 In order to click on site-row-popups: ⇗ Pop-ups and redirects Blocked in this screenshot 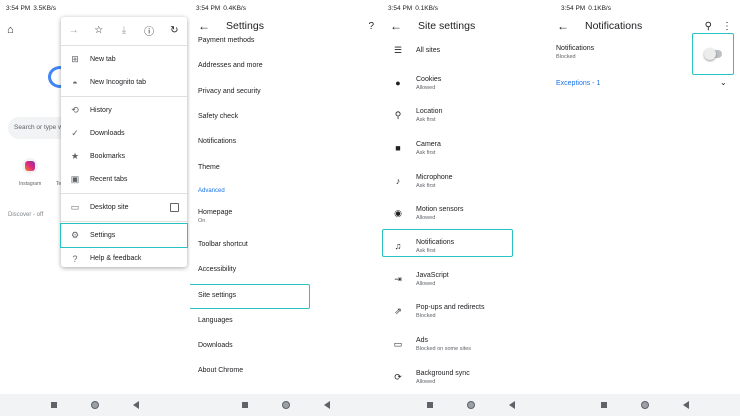, I will do `click(471, 312)`.